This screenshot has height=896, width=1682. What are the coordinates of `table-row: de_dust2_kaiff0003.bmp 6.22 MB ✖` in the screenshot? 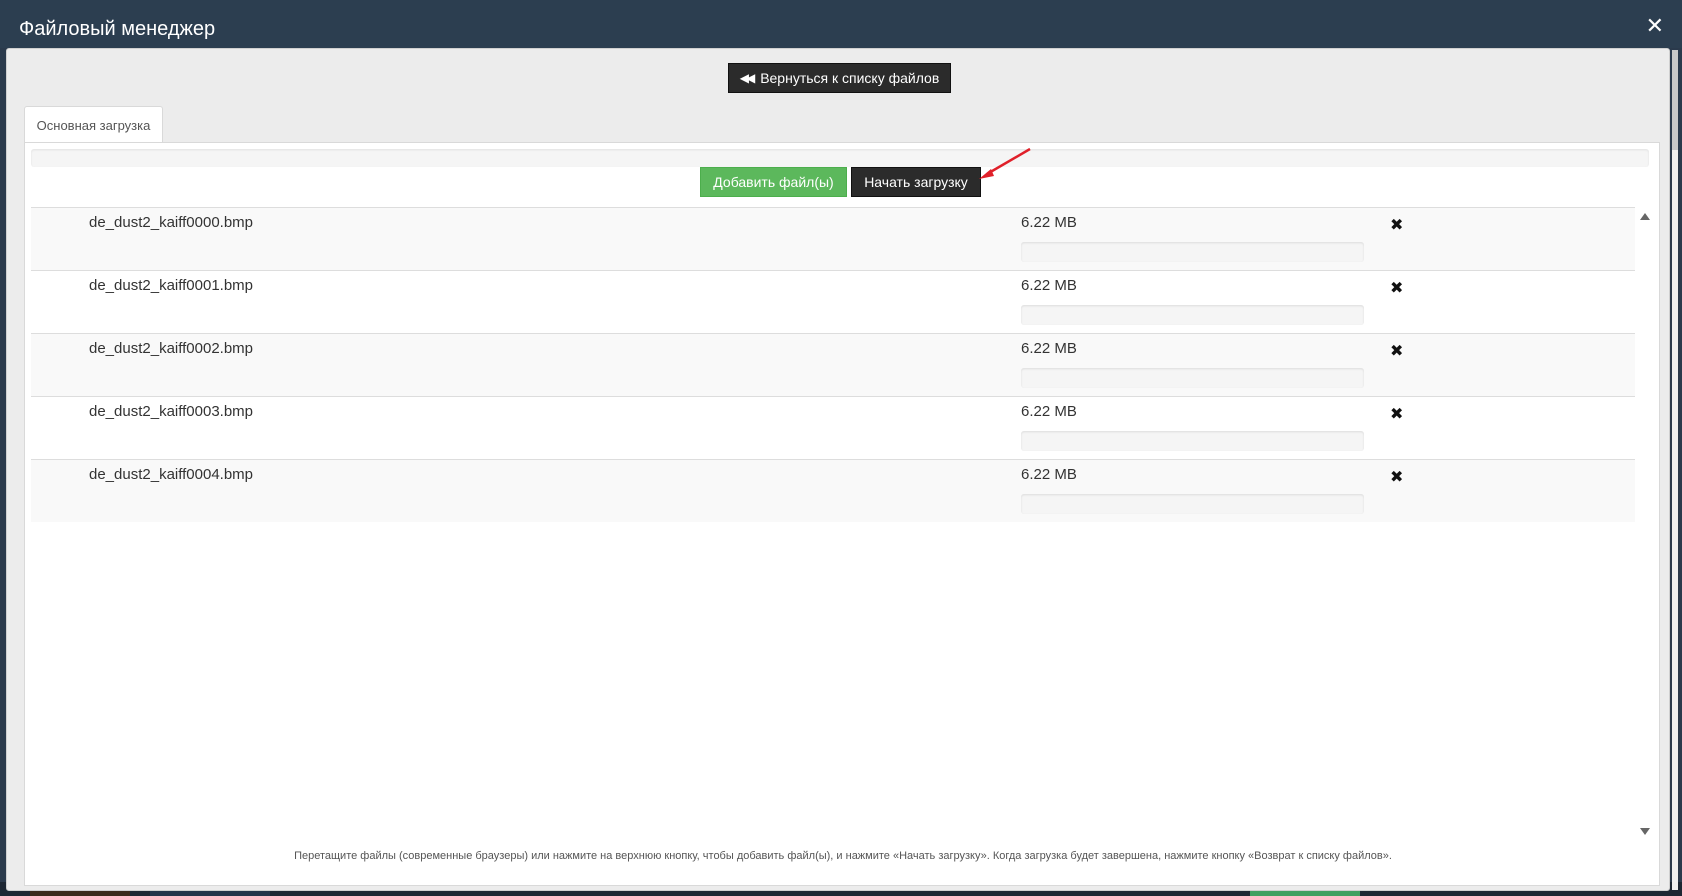 It's located at (833, 427).